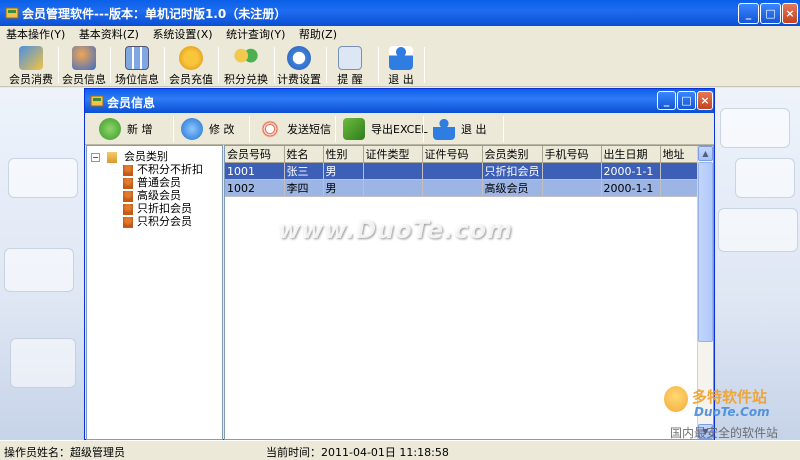 The height and width of the screenshot is (460, 800). What do you see at coordinates (154, 14) in the screenshot?
I see `app-title: 会员管理软件---版本：单机记时版1.0（未注册）` at bounding box center [154, 14].